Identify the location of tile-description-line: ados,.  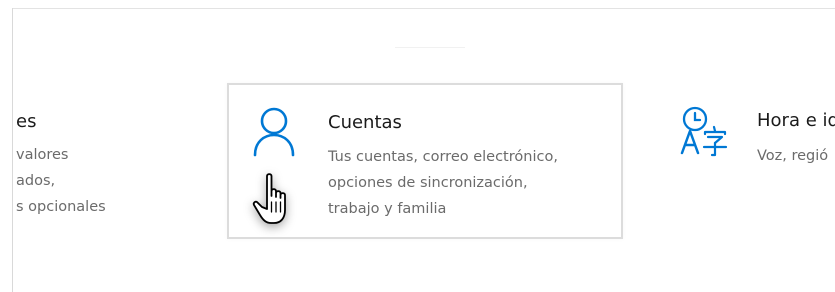
(36, 181).